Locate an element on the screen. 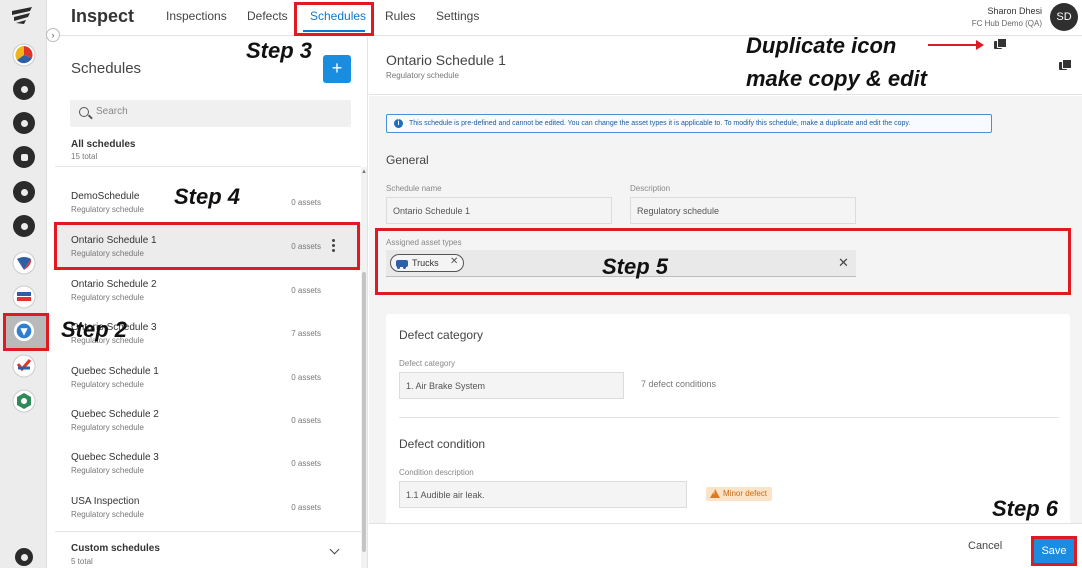  active-tab-indicator is located at coordinates (334, 31).